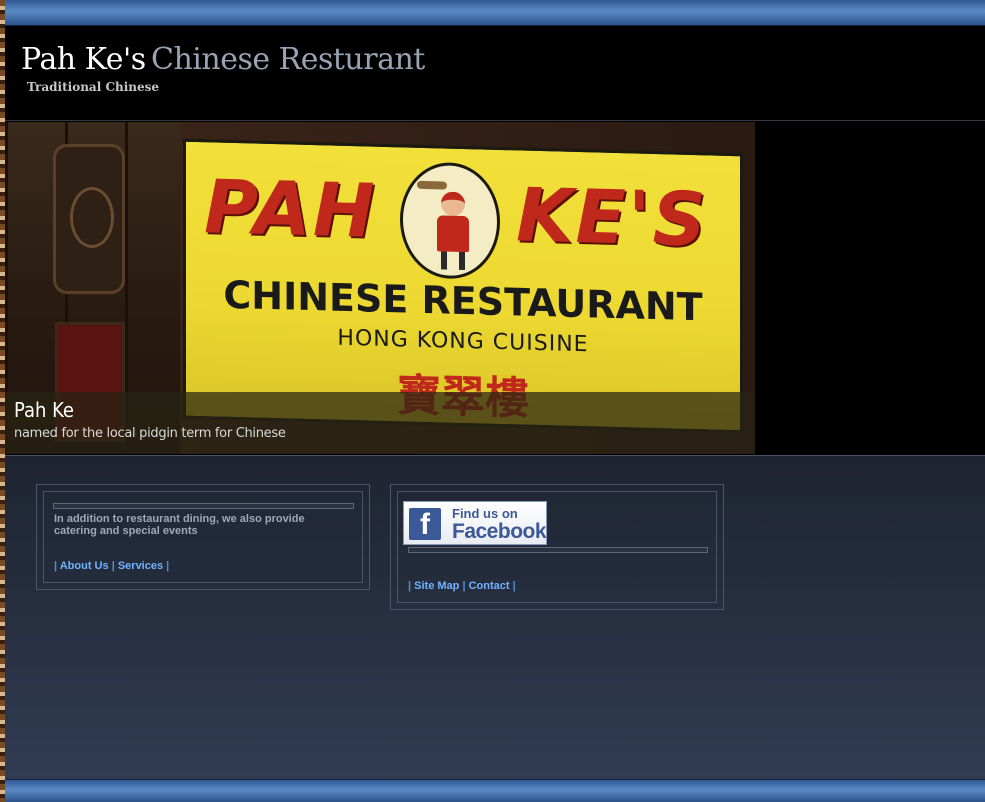  What do you see at coordinates (288, 59) in the screenshot?
I see `brand-tagline: Chinese Resturant` at bounding box center [288, 59].